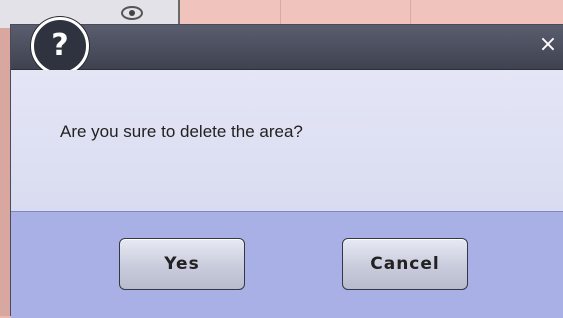  Describe the element at coordinates (405, 264) in the screenshot. I see `cancel-button: Cancel` at that location.